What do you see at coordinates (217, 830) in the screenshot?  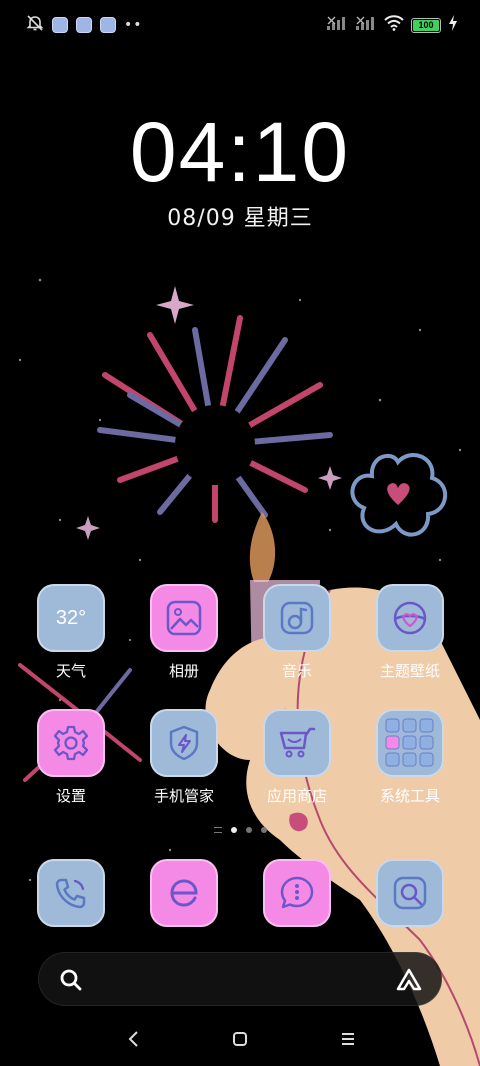 I see `pager-lines-icon` at bounding box center [217, 830].